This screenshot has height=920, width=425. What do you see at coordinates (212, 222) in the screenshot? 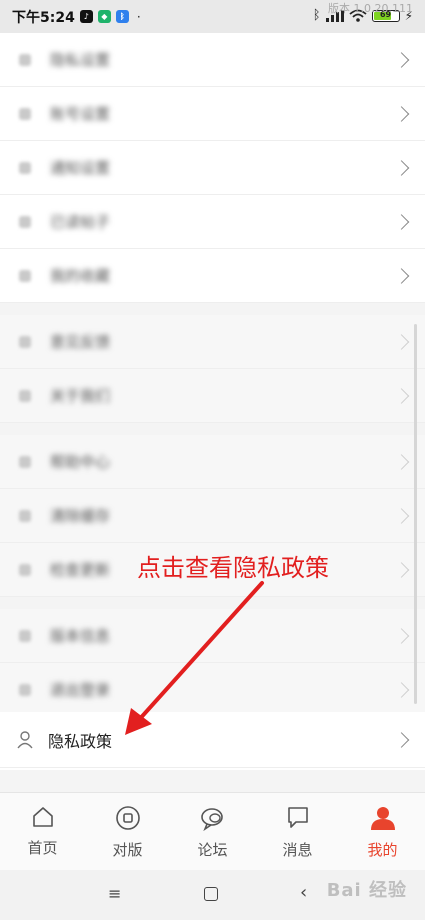
I see `menu-item: 已读帖子` at bounding box center [212, 222].